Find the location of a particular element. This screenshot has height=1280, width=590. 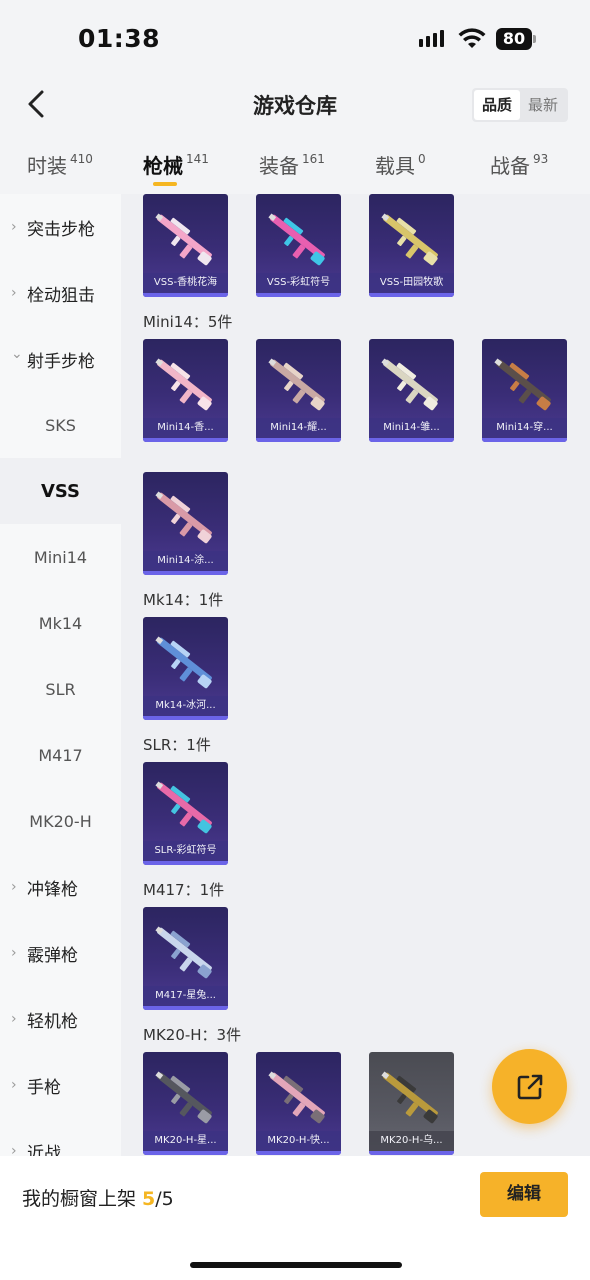

home-indicator is located at coordinates (296, 1265).